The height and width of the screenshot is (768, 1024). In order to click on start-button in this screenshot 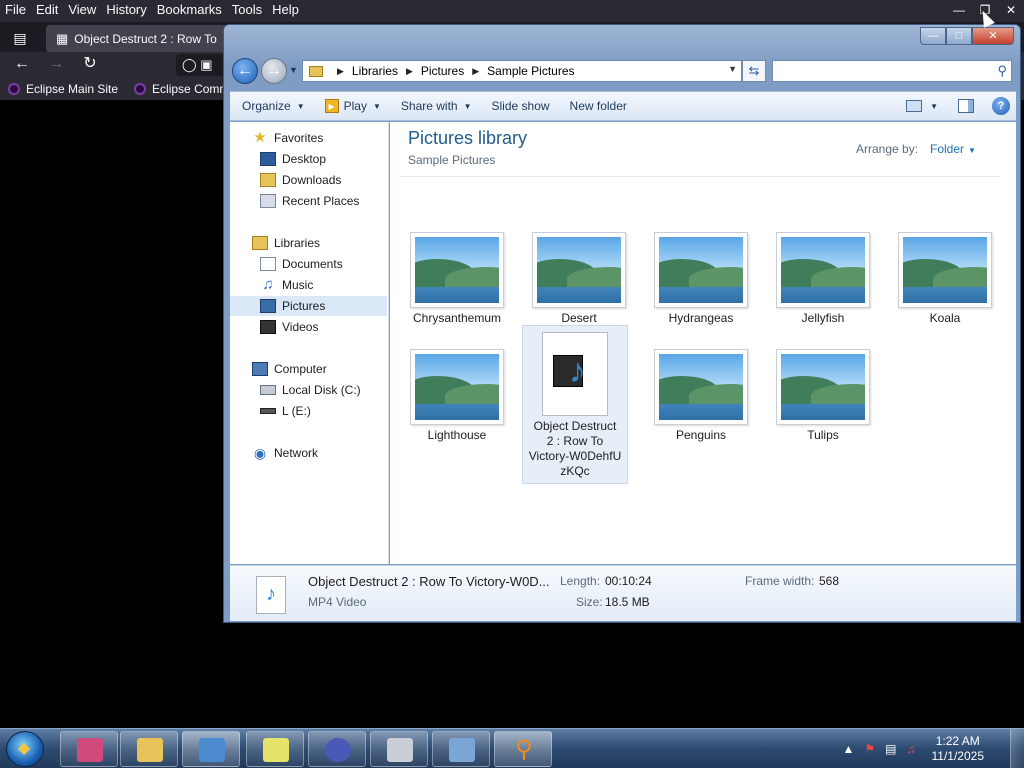, I will do `click(25, 749)`.